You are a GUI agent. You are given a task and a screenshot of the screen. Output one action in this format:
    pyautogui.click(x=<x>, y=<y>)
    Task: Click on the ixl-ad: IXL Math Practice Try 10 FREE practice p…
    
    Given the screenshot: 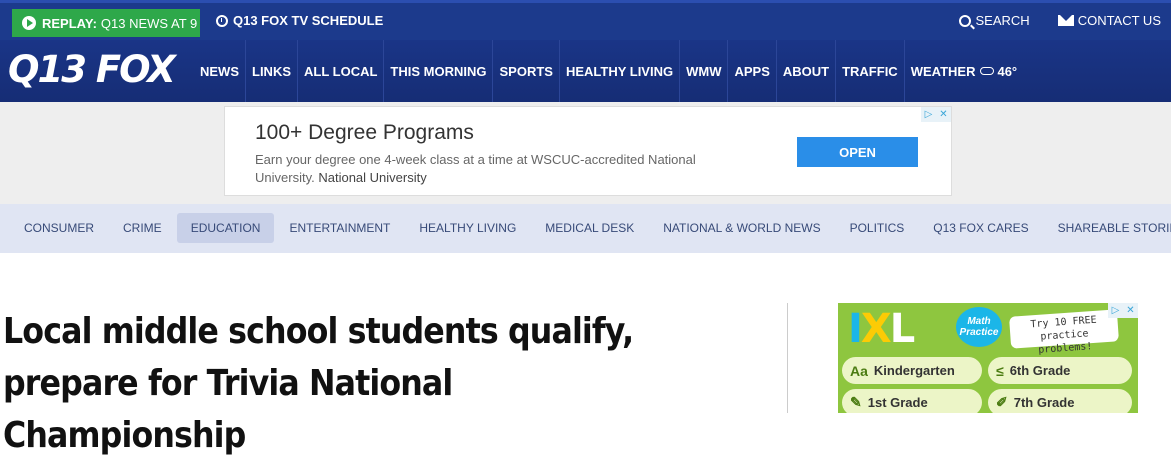 What is the action you would take?
    pyautogui.click(x=988, y=358)
    